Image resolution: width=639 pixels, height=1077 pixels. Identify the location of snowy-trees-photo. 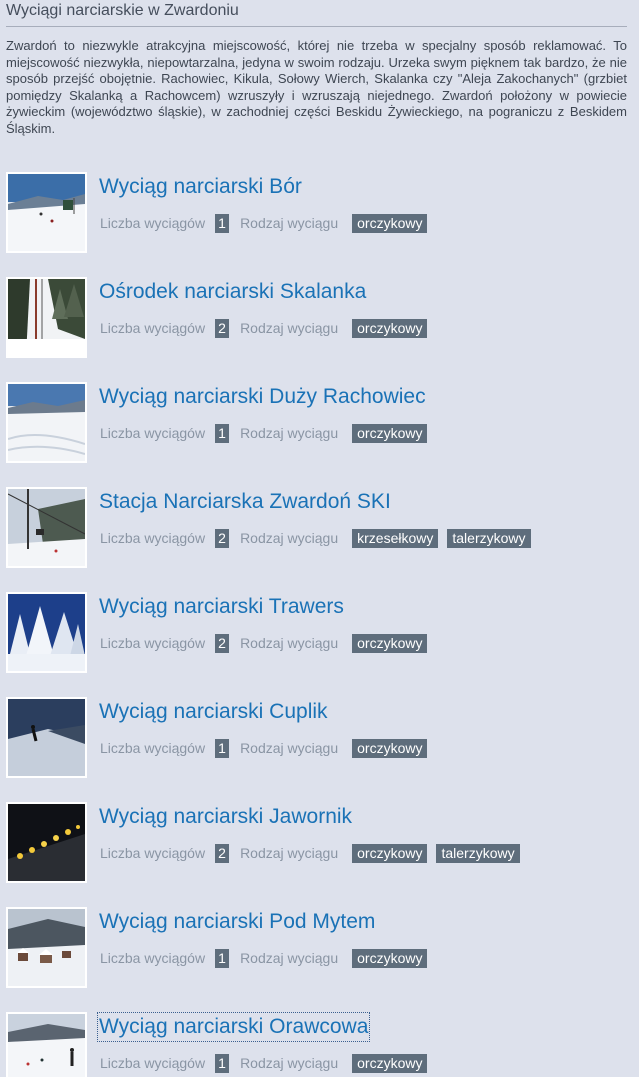
(46, 632).